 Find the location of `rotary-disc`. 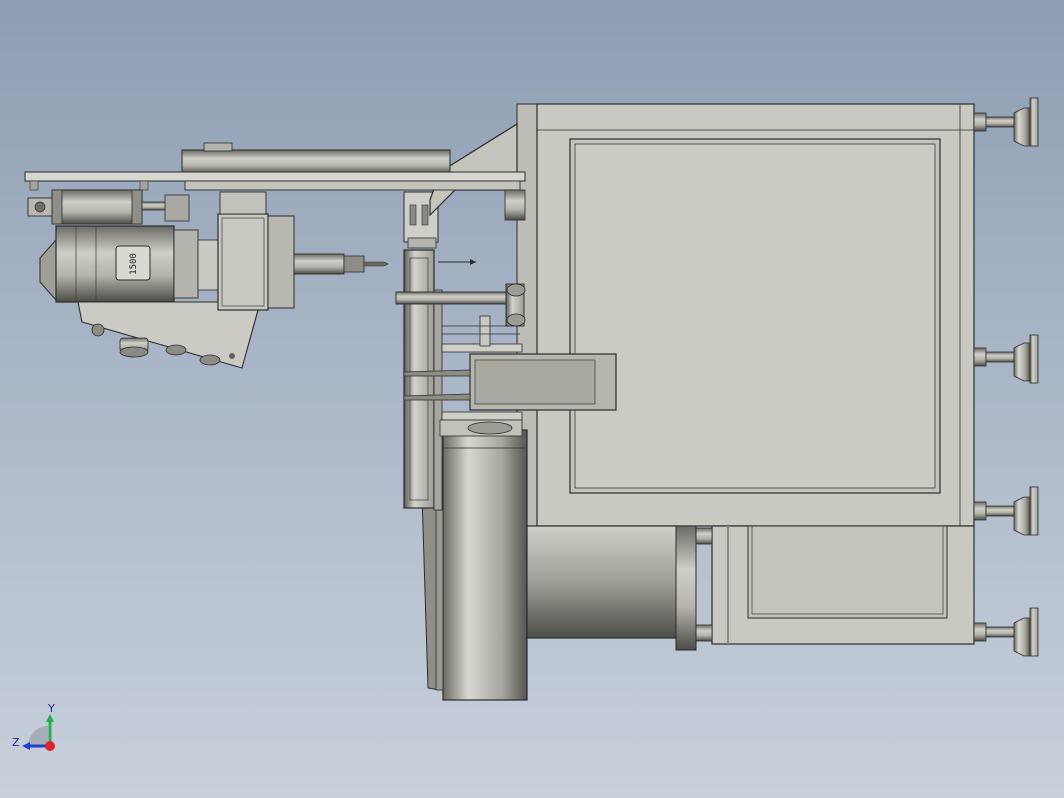

rotary-disc is located at coordinates (423, 380).